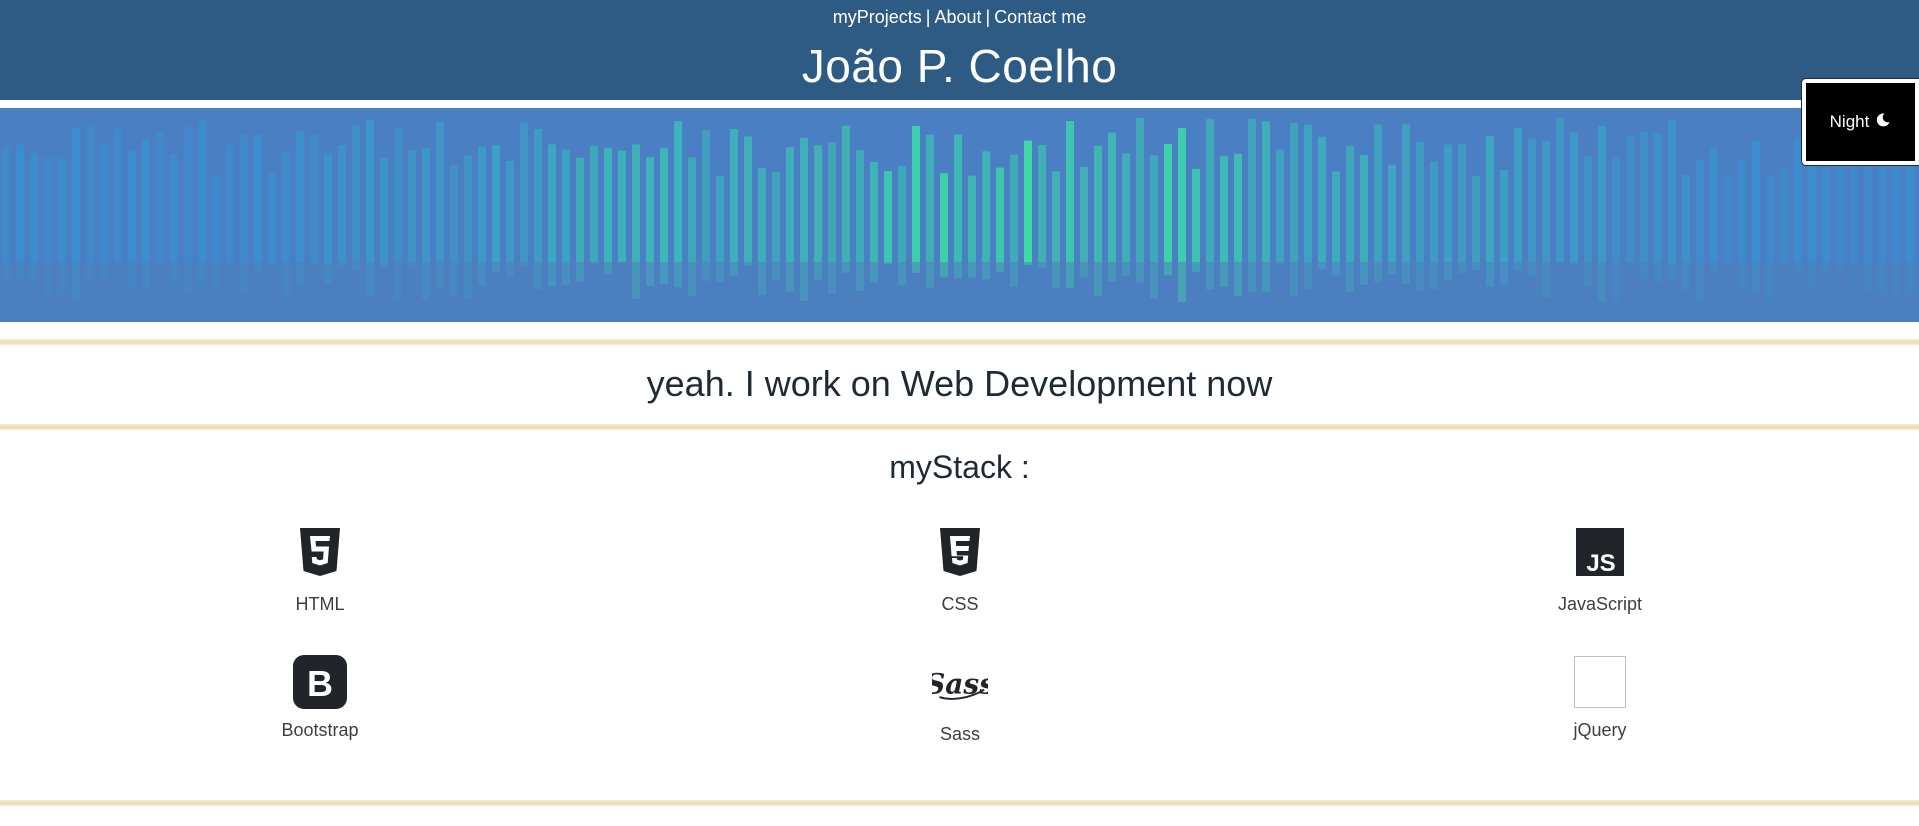 This screenshot has height=826, width=1919. I want to click on nav-link-projects: myProjects, so click(877, 17).